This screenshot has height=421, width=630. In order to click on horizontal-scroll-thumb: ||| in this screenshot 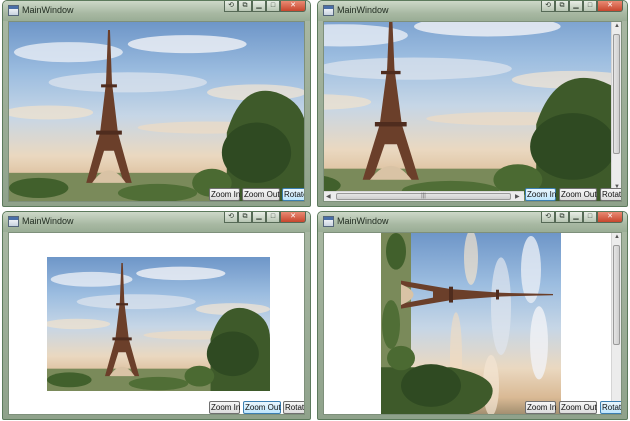, I will do `click(423, 196)`.